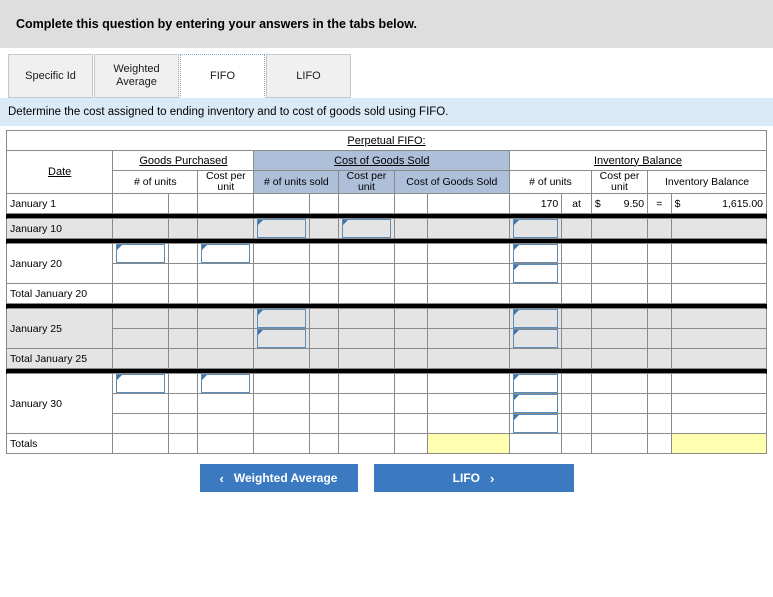 Image resolution: width=773 pixels, height=597 pixels. I want to click on cell-jan25b-cogs-units, so click(281, 338).